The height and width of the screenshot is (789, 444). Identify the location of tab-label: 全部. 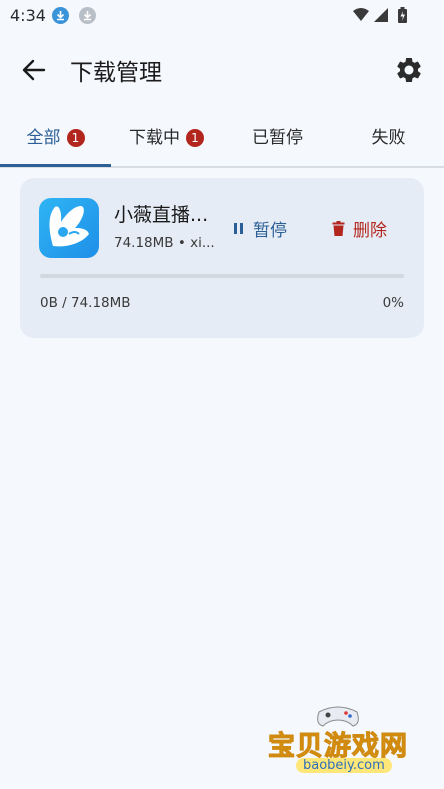
(43, 138).